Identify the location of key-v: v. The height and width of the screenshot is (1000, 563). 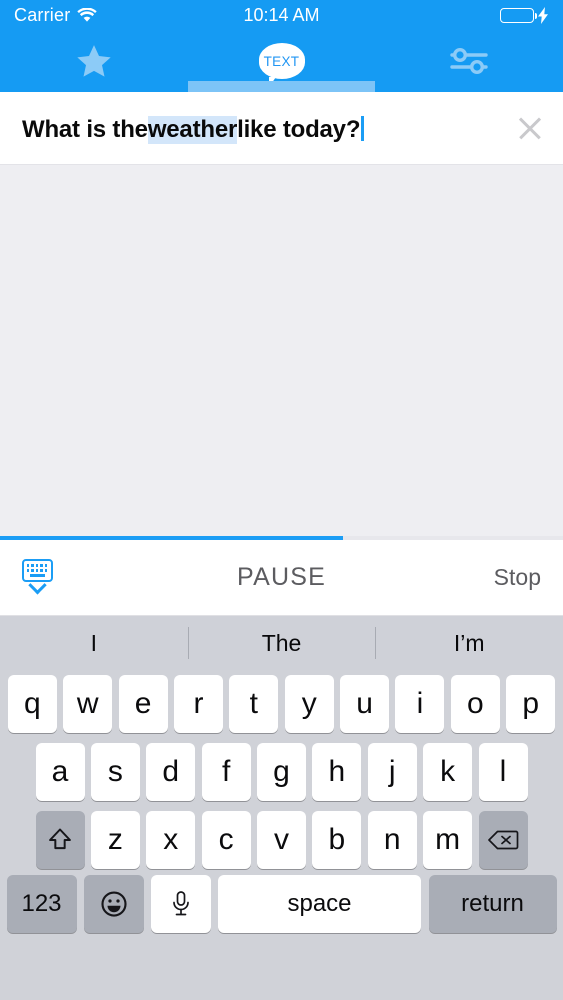
(281, 840).